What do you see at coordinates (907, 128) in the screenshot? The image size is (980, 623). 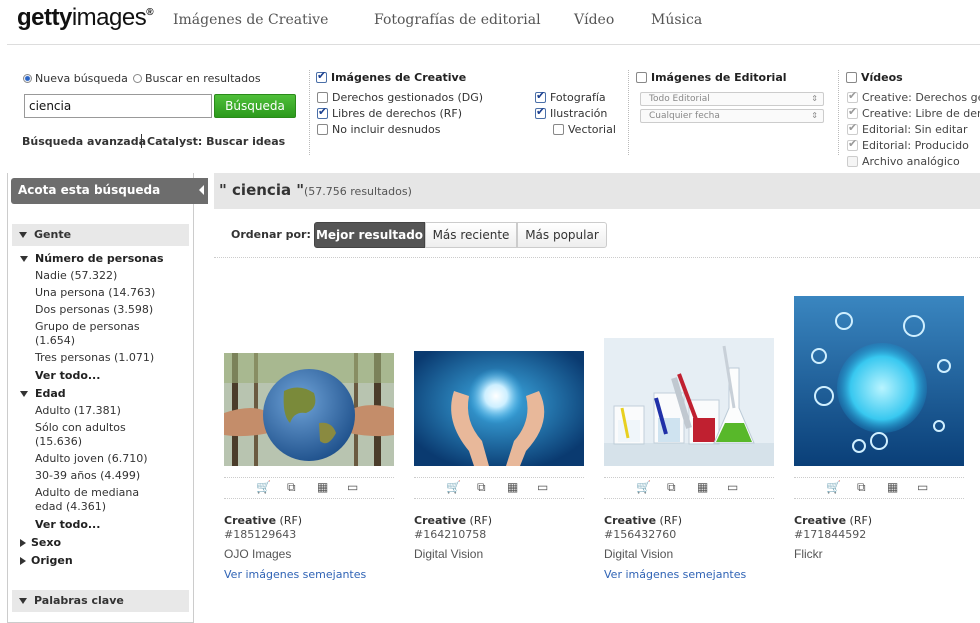 I see `video-editorial-raw-checkbox: Editorial: Sin editar` at bounding box center [907, 128].